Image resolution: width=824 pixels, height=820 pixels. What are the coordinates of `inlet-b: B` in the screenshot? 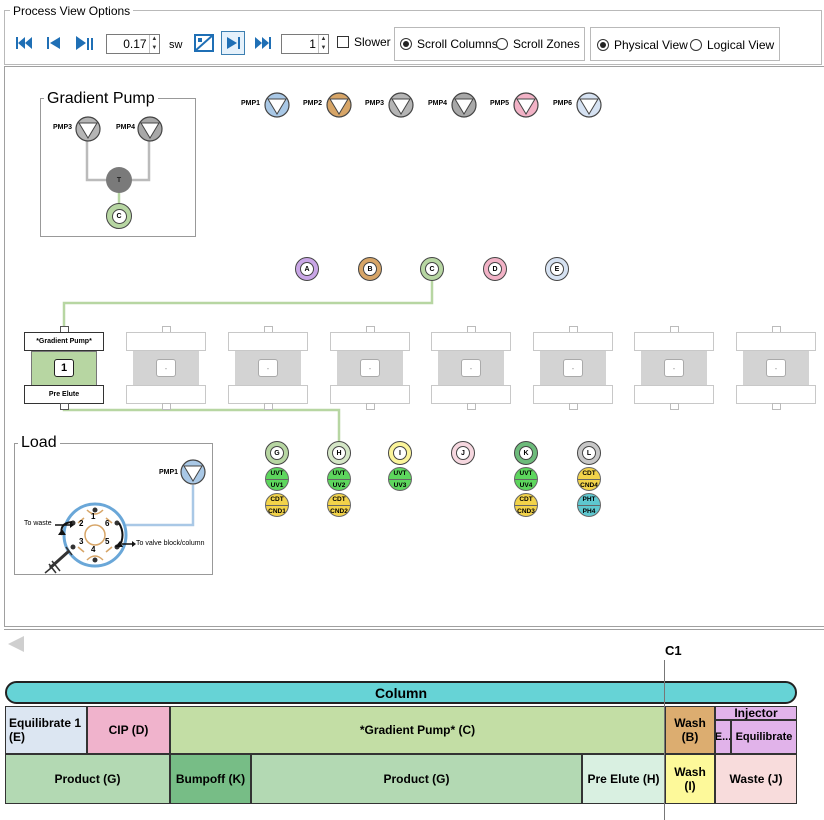 It's located at (370, 269).